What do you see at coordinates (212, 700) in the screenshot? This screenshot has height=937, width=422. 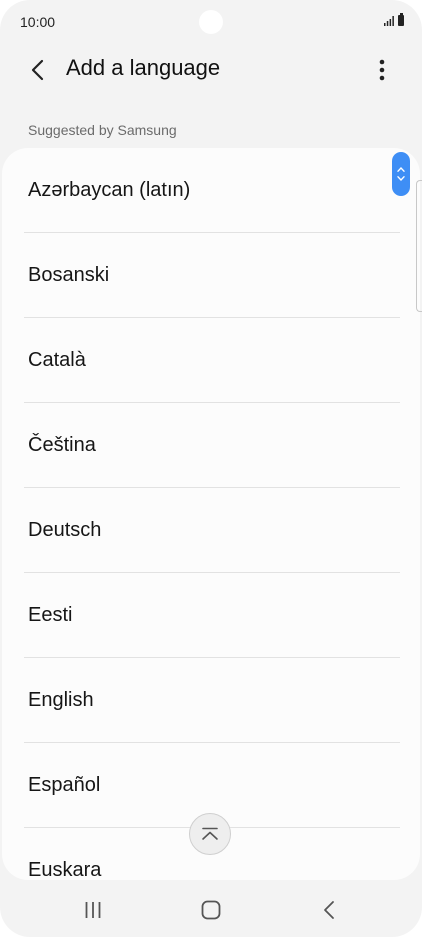 I see `list-item: English` at bounding box center [212, 700].